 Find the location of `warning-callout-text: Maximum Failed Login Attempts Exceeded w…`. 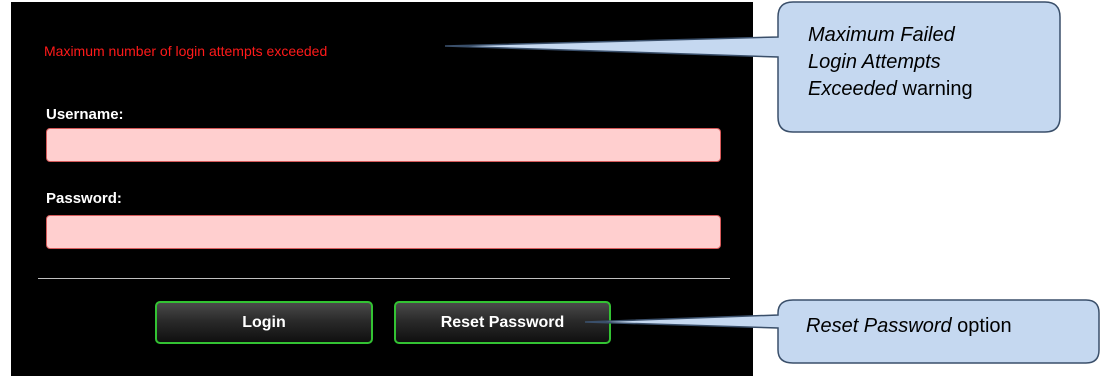

warning-callout-text: Maximum Failed Login Attempts Exceeded w… is located at coordinates (923, 62).